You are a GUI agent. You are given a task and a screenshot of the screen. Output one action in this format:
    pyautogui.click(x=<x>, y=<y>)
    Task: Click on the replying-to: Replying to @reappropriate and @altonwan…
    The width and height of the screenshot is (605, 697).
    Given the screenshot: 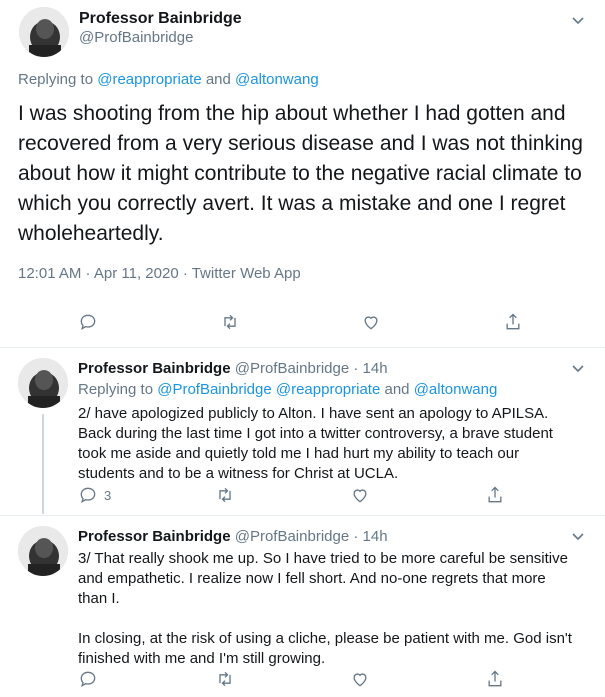 What is the action you would take?
    pyautogui.click(x=168, y=79)
    